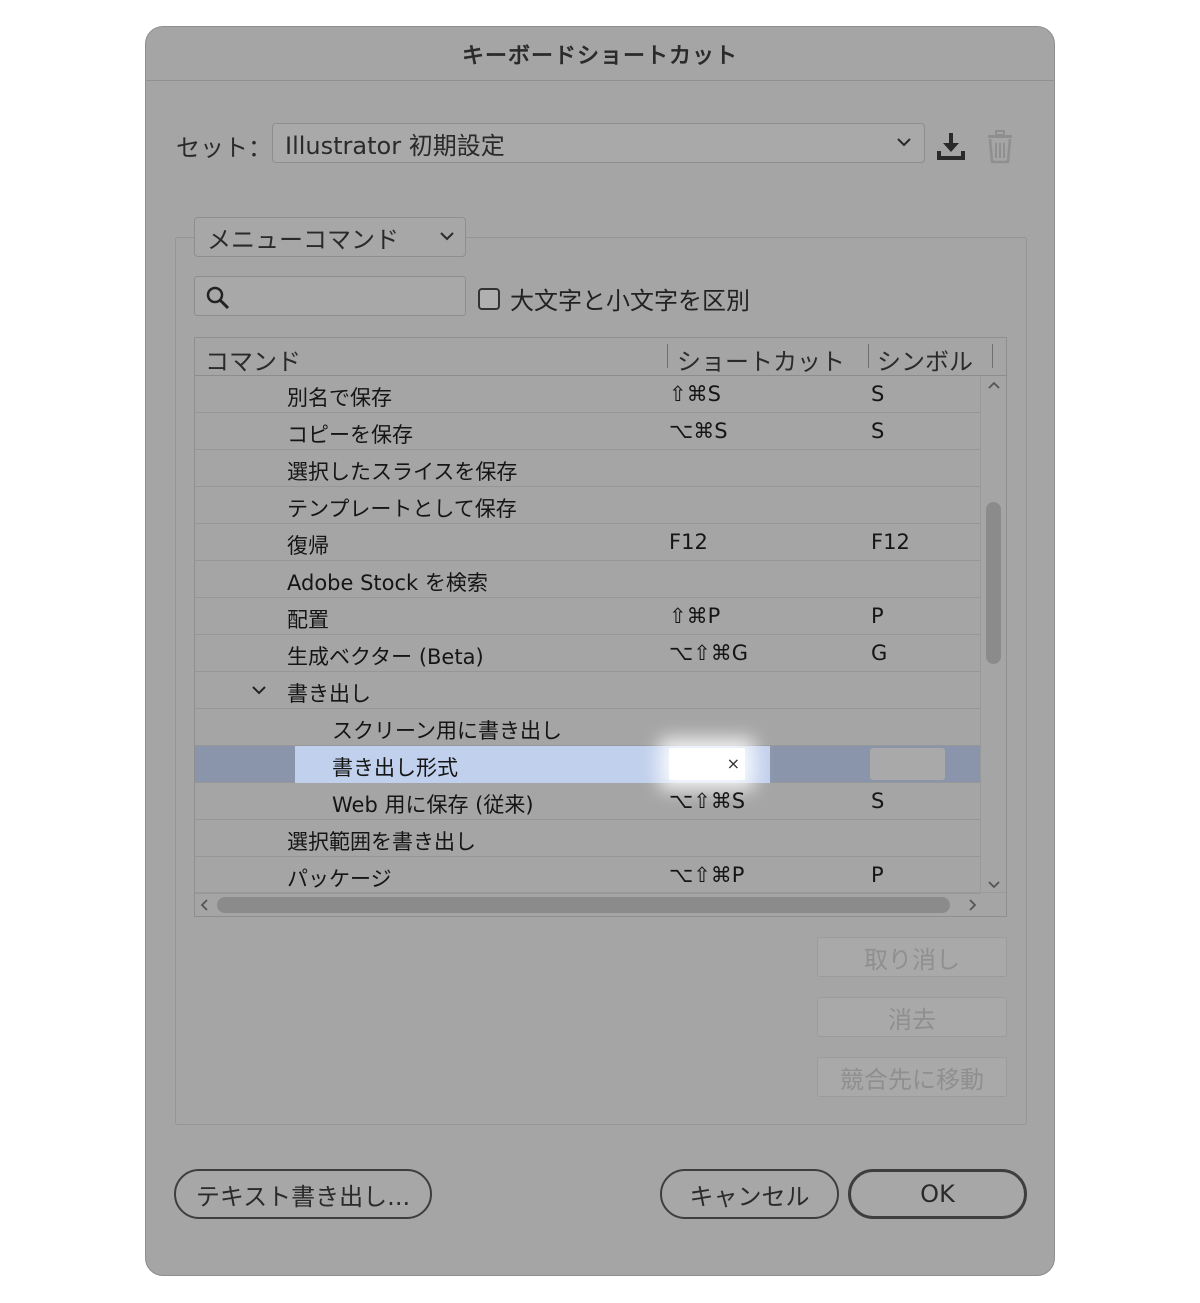  I want to click on symbol-value: F12, so click(890, 542).